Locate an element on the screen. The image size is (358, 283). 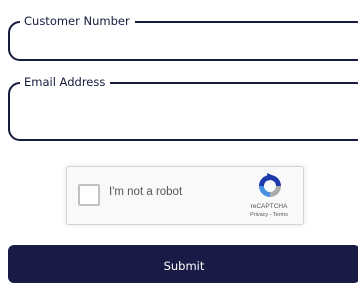
recaptcha-brand: reCAPTCHA is located at coordinates (269, 206).